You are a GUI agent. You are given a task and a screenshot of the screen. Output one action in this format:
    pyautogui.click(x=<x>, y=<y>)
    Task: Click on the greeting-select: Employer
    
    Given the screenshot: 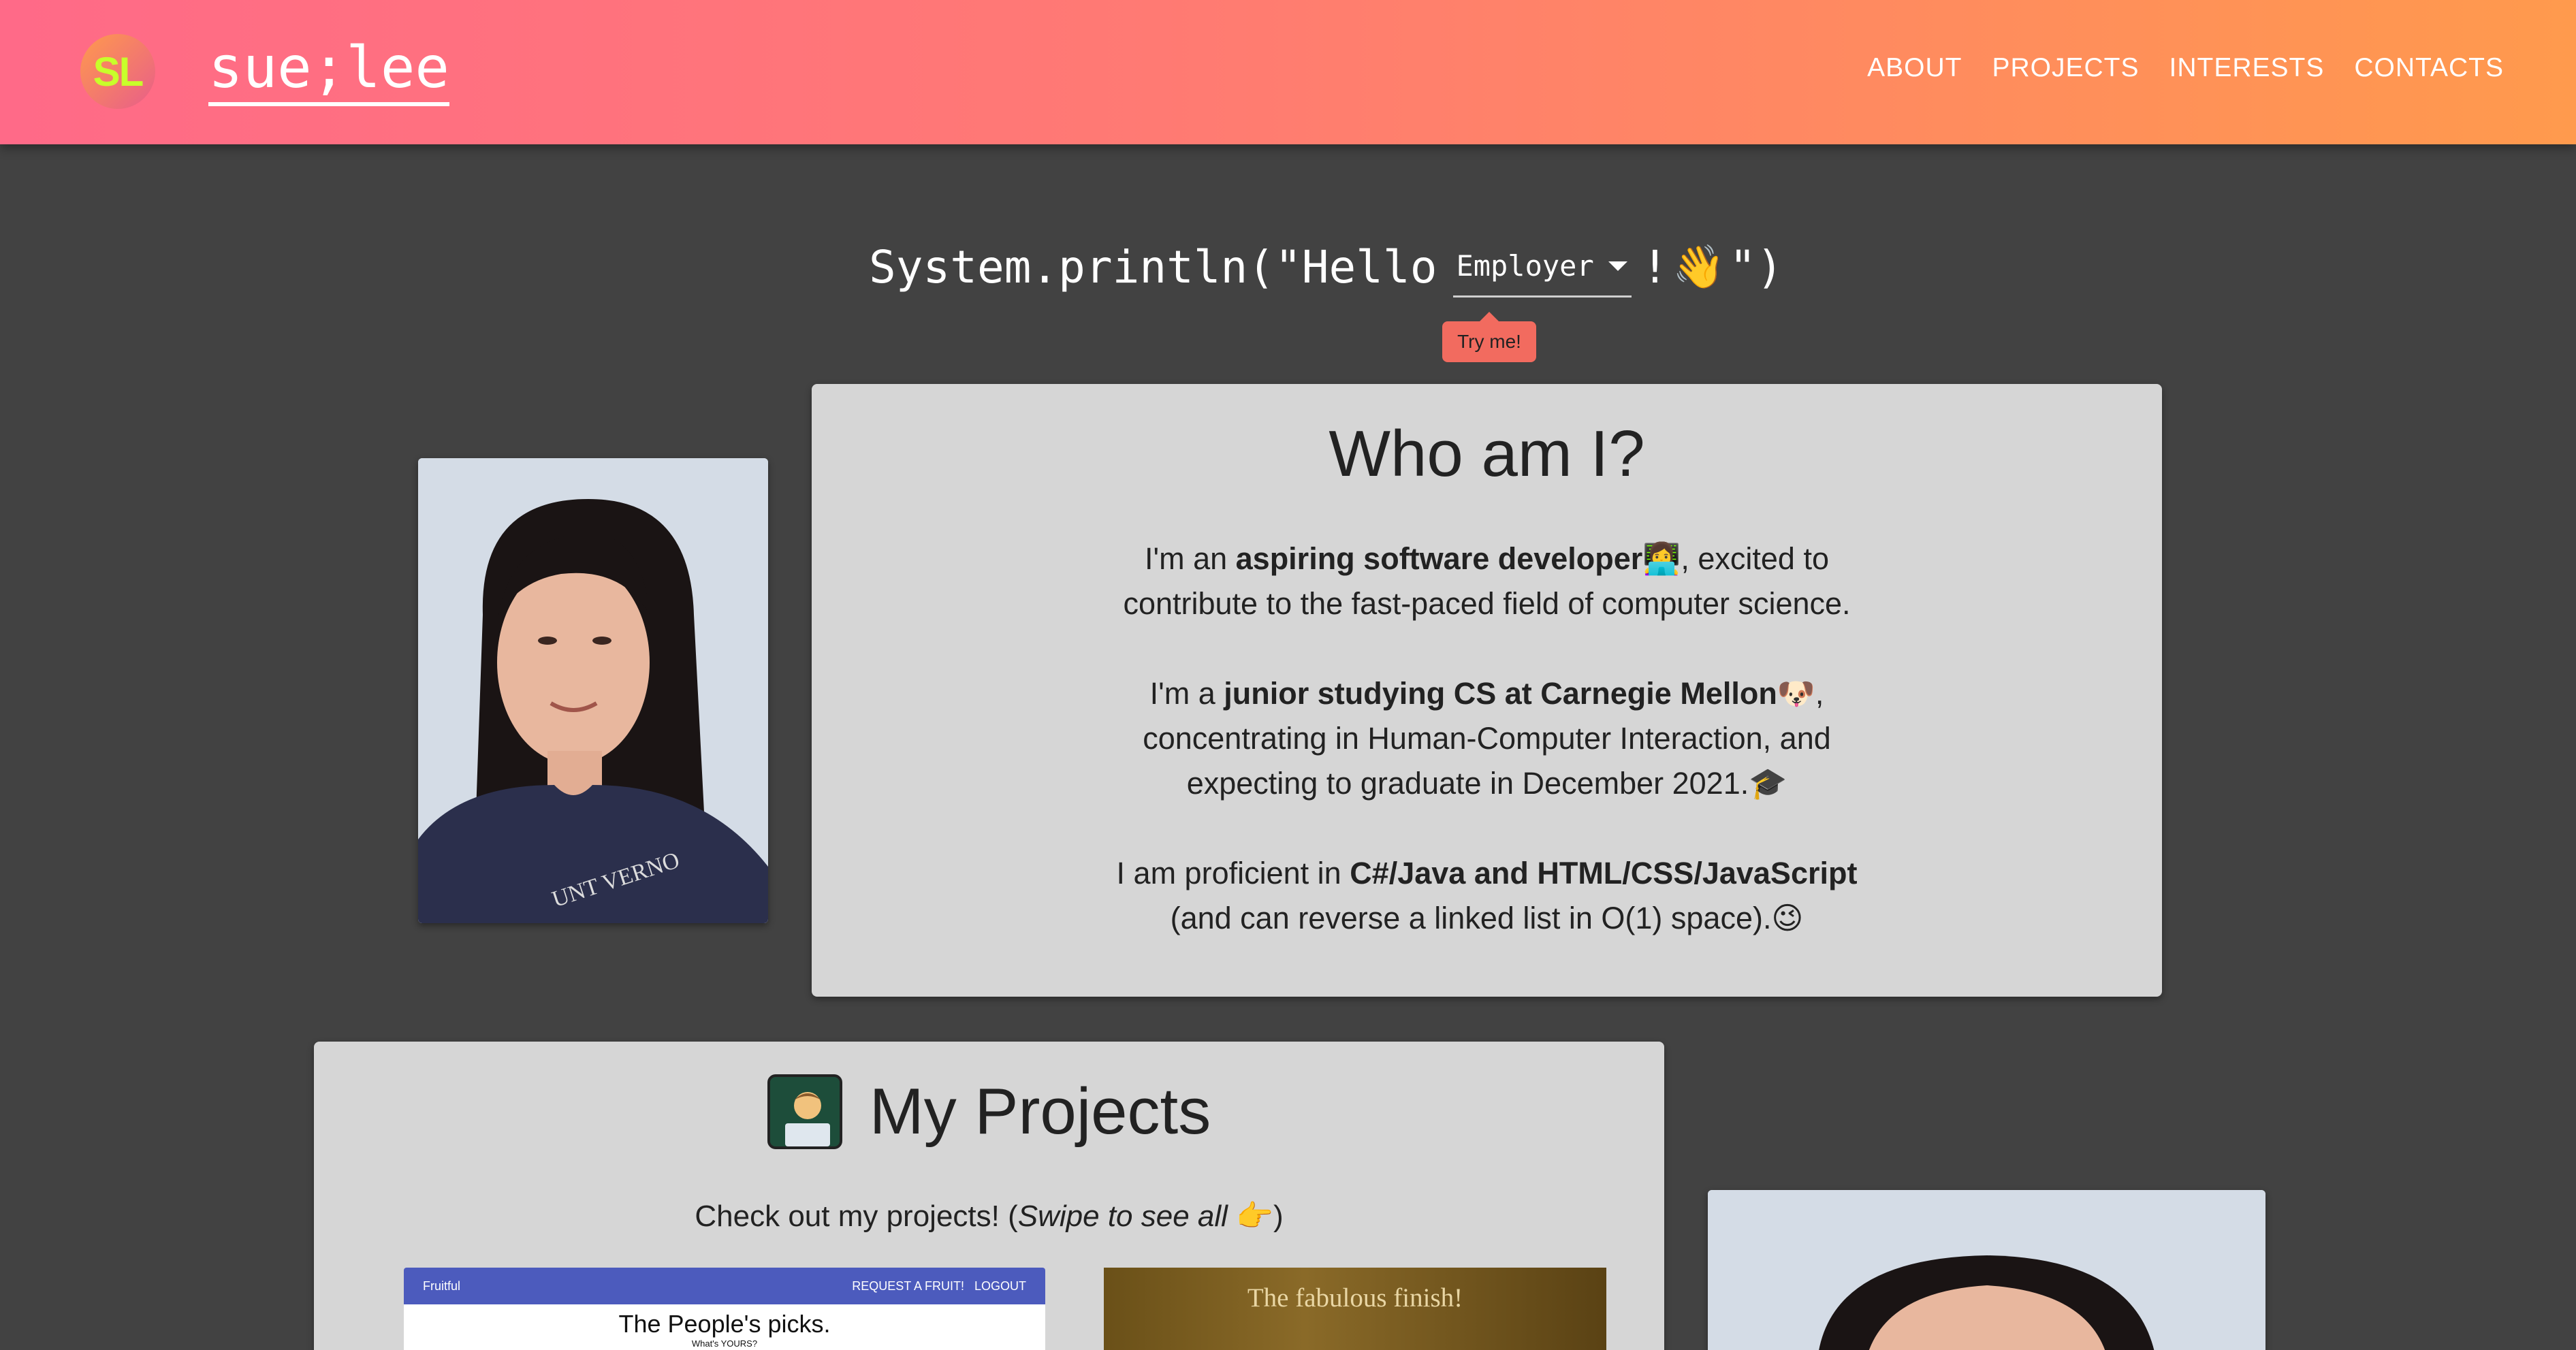 What is the action you would take?
    pyautogui.click(x=1542, y=267)
    